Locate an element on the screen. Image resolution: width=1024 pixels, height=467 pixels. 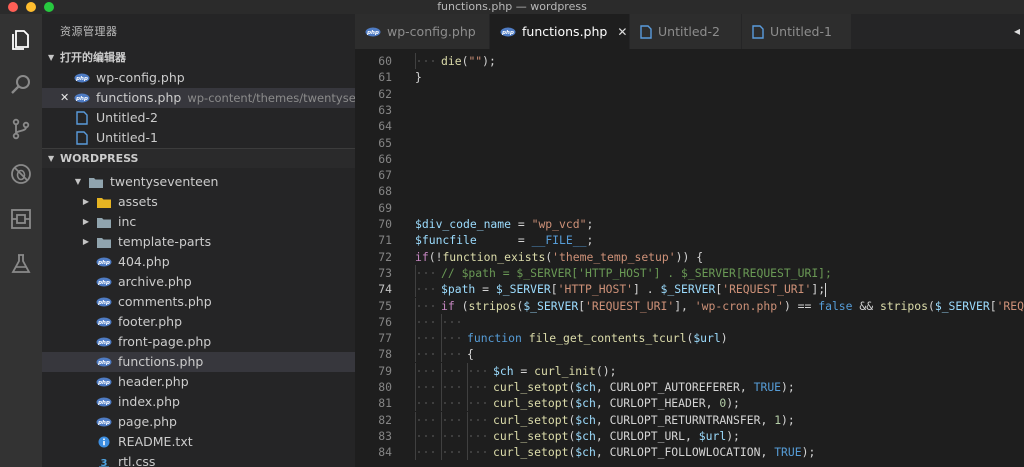
source-control-icon is located at coordinates (21, 129).